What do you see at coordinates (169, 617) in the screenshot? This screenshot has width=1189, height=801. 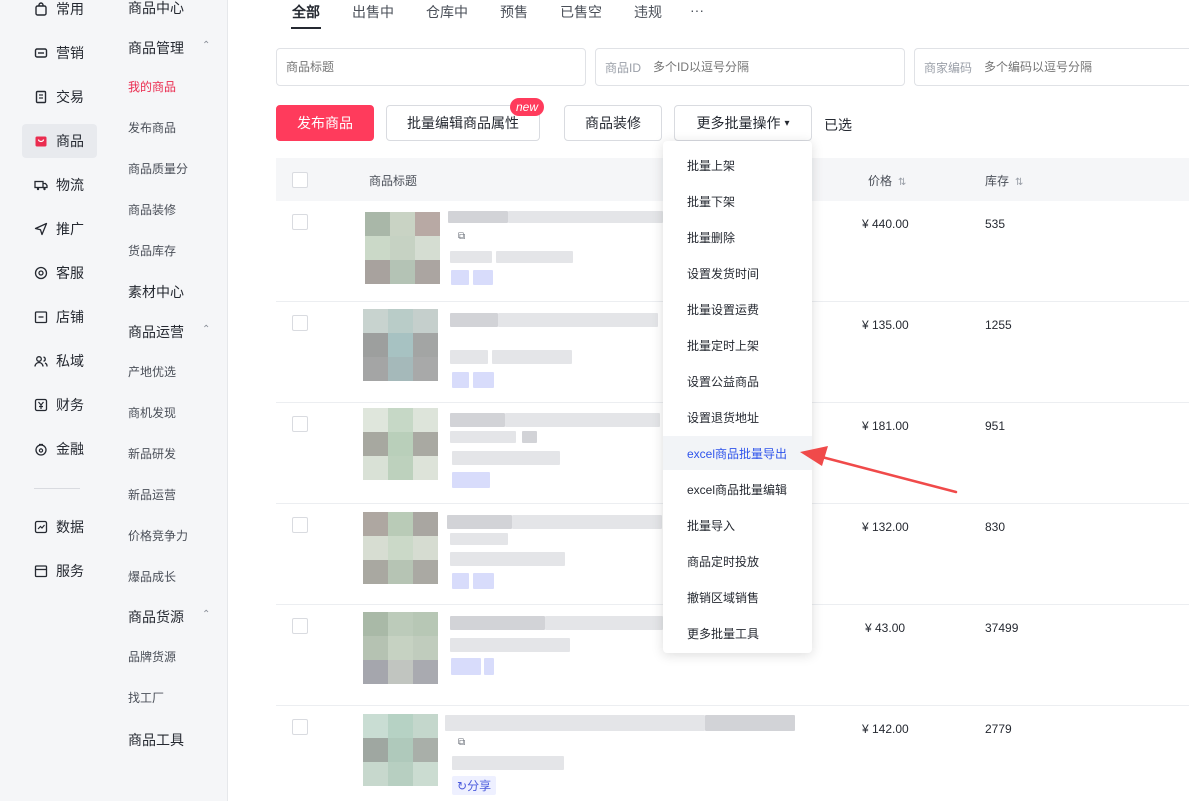 I see `subnav-group-goods-source: 商品货源 ⌃` at bounding box center [169, 617].